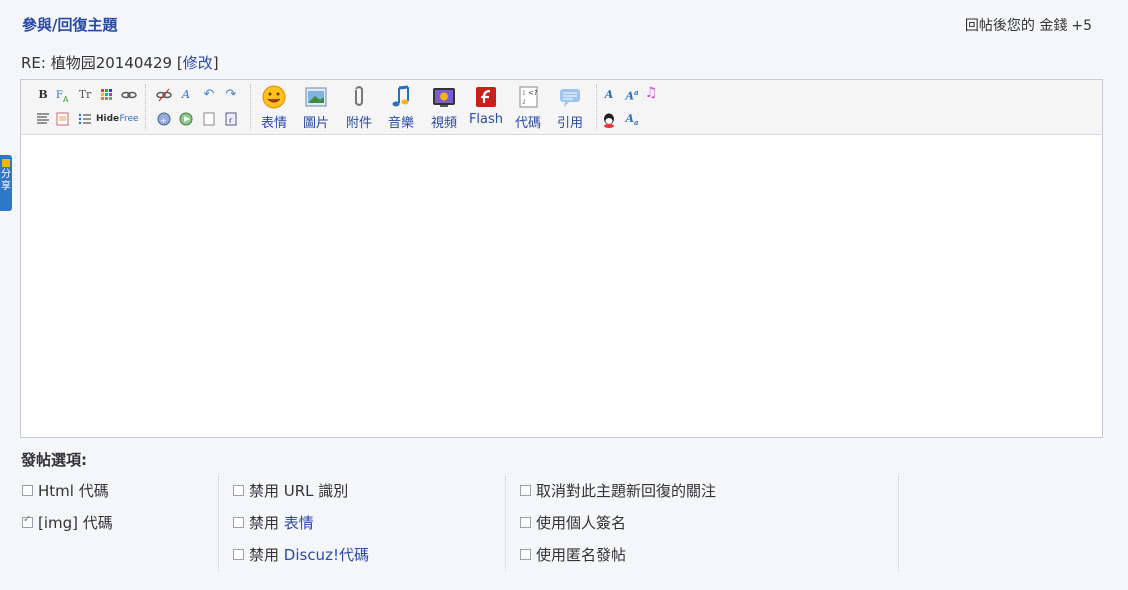 This screenshot has height=590, width=1128. Describe the element at coordinates (43, 95) in the screenshot. I see `bold-icon: B` at that location.